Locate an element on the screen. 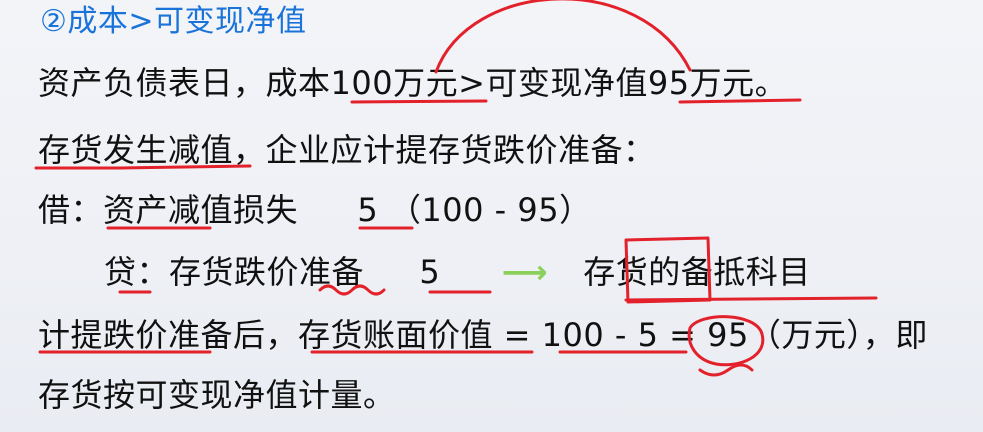 The image size is (983, 432). debit-label: 借： is located at coordinates (71, 210).